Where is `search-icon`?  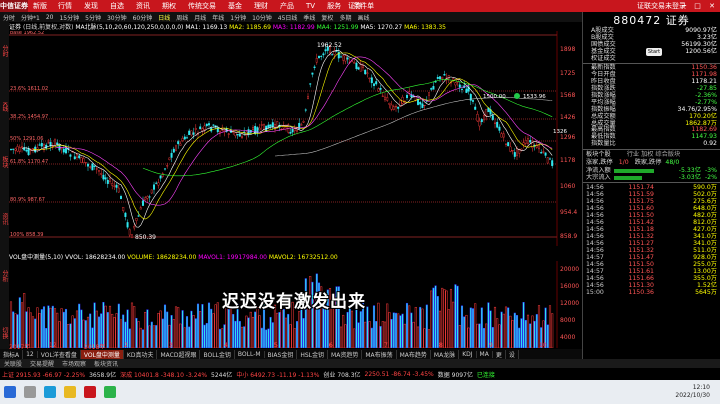 search-icon is located at coordinates (30, 392).